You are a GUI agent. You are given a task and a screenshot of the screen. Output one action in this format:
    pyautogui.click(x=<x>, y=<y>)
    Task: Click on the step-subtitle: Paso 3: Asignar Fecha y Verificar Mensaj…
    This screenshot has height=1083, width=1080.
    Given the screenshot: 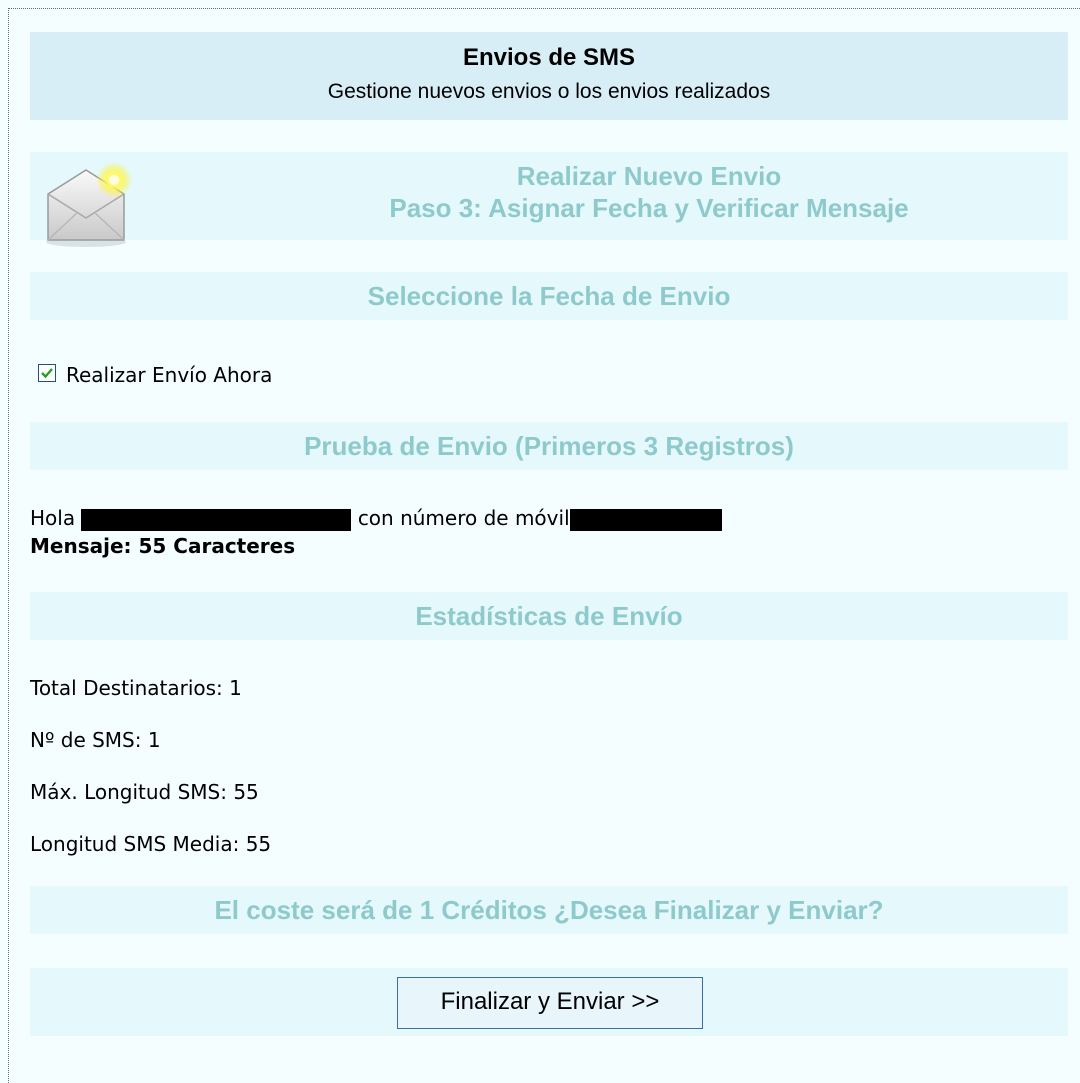 What is the action you would take?
    pyautogui.click(x=649, y=208)
    